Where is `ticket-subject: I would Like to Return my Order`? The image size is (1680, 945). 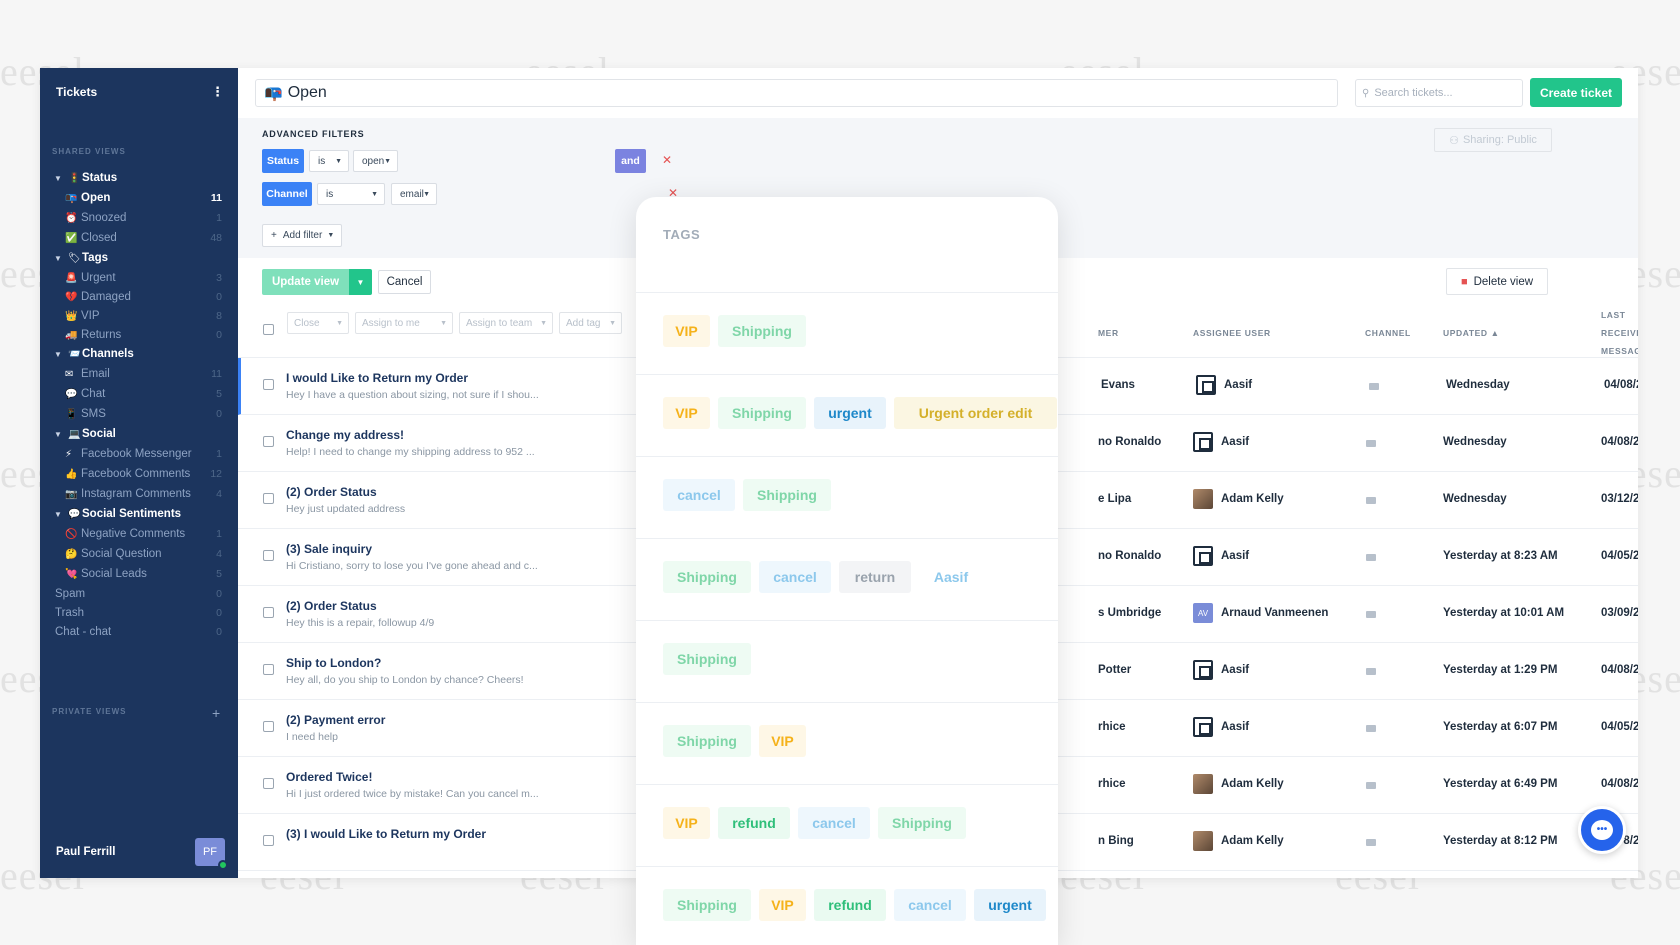 ticket-subject: I would Like to Return my Order is located at coordinates (377, 378).